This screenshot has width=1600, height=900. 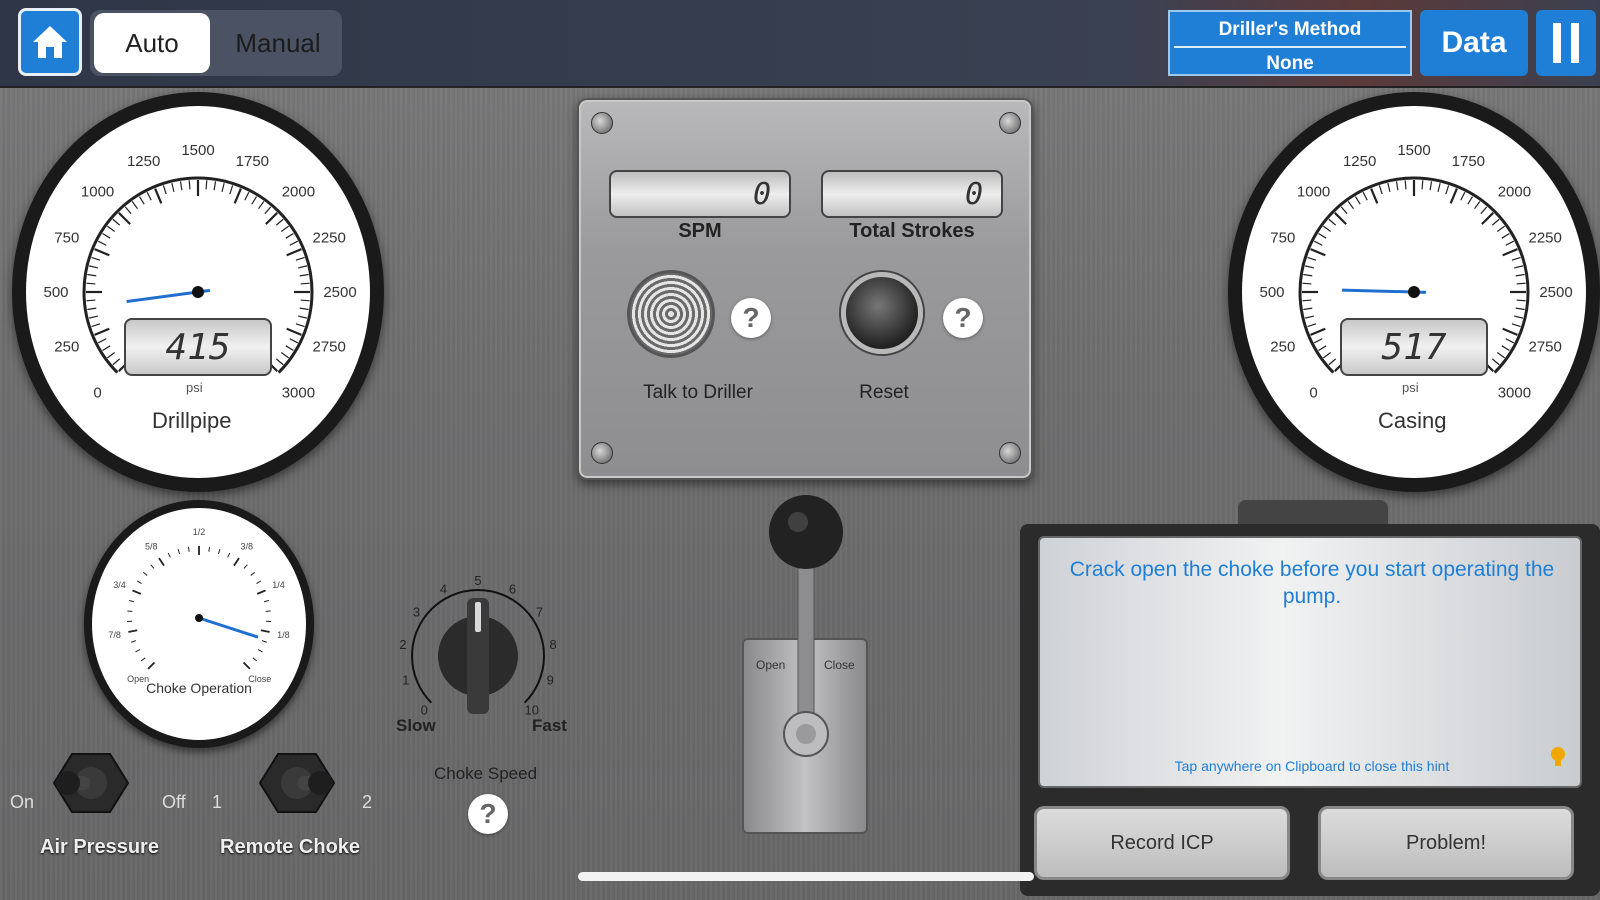 What do you see at coordinates (490, 653) in the screenshot?
I see `choke-speed-knob: 012345678910` at bounding box center [490, 653].